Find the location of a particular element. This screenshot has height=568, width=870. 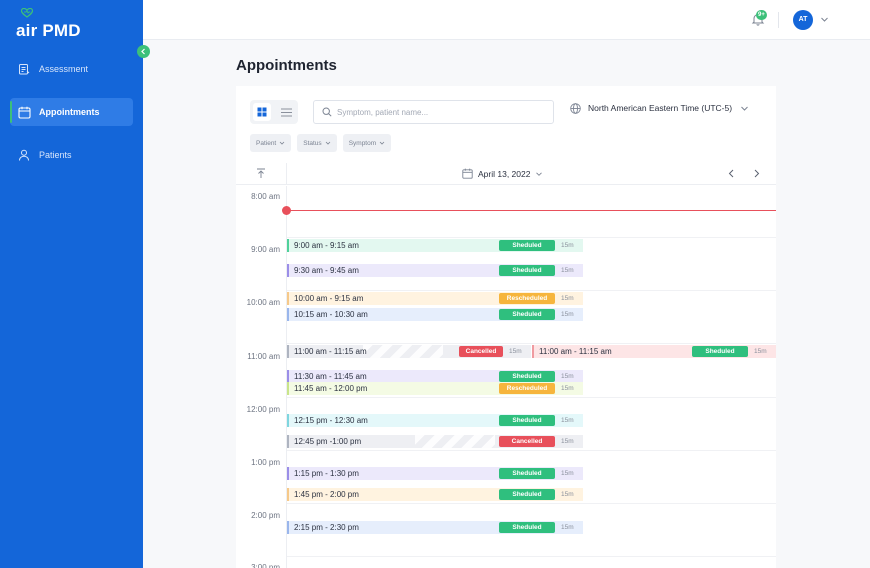

hour-label: 2:00 pm is located at coordinates (265, 515).